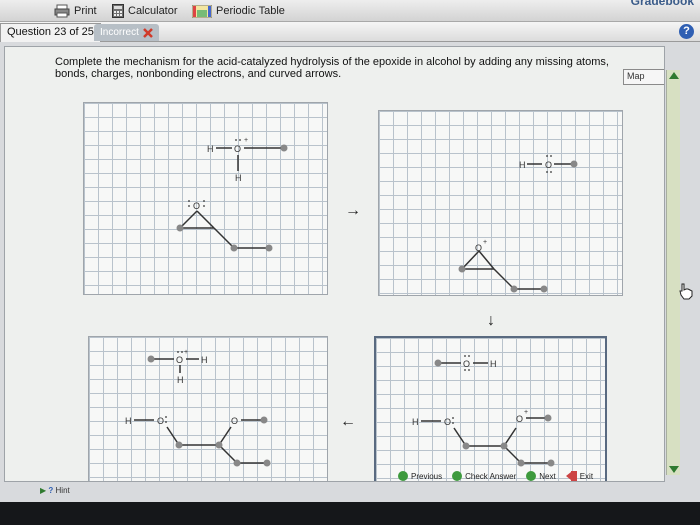 Image resolution: width=700 pixels, height=525 pixels. What do you see at coordinates (198, 408) in the screenshot?
I see `panel-3-drawing: O + H H H O O` at bounding box center [198, 408].